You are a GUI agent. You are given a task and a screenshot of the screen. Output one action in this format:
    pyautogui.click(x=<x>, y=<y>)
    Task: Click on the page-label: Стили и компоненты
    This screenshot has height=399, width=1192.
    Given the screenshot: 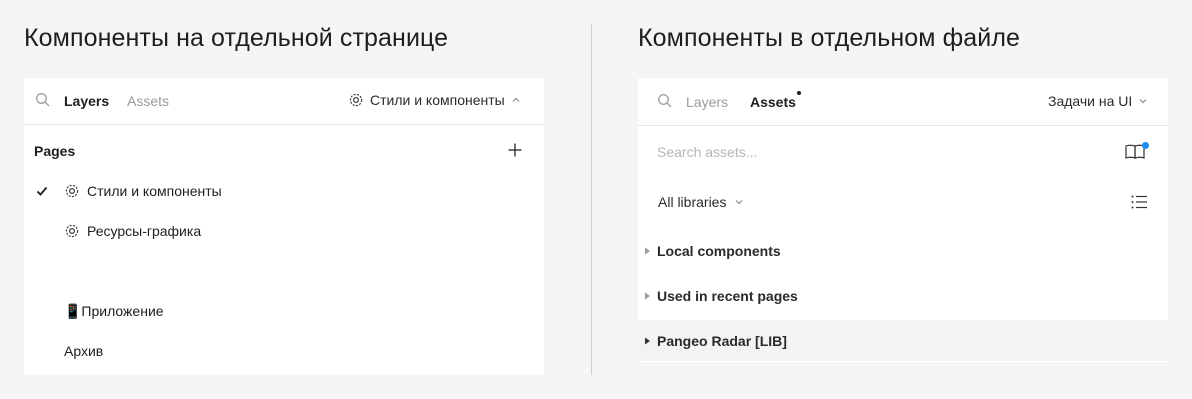 What is the action you would take?
    pyautogui.click(x=154, y=191)
    